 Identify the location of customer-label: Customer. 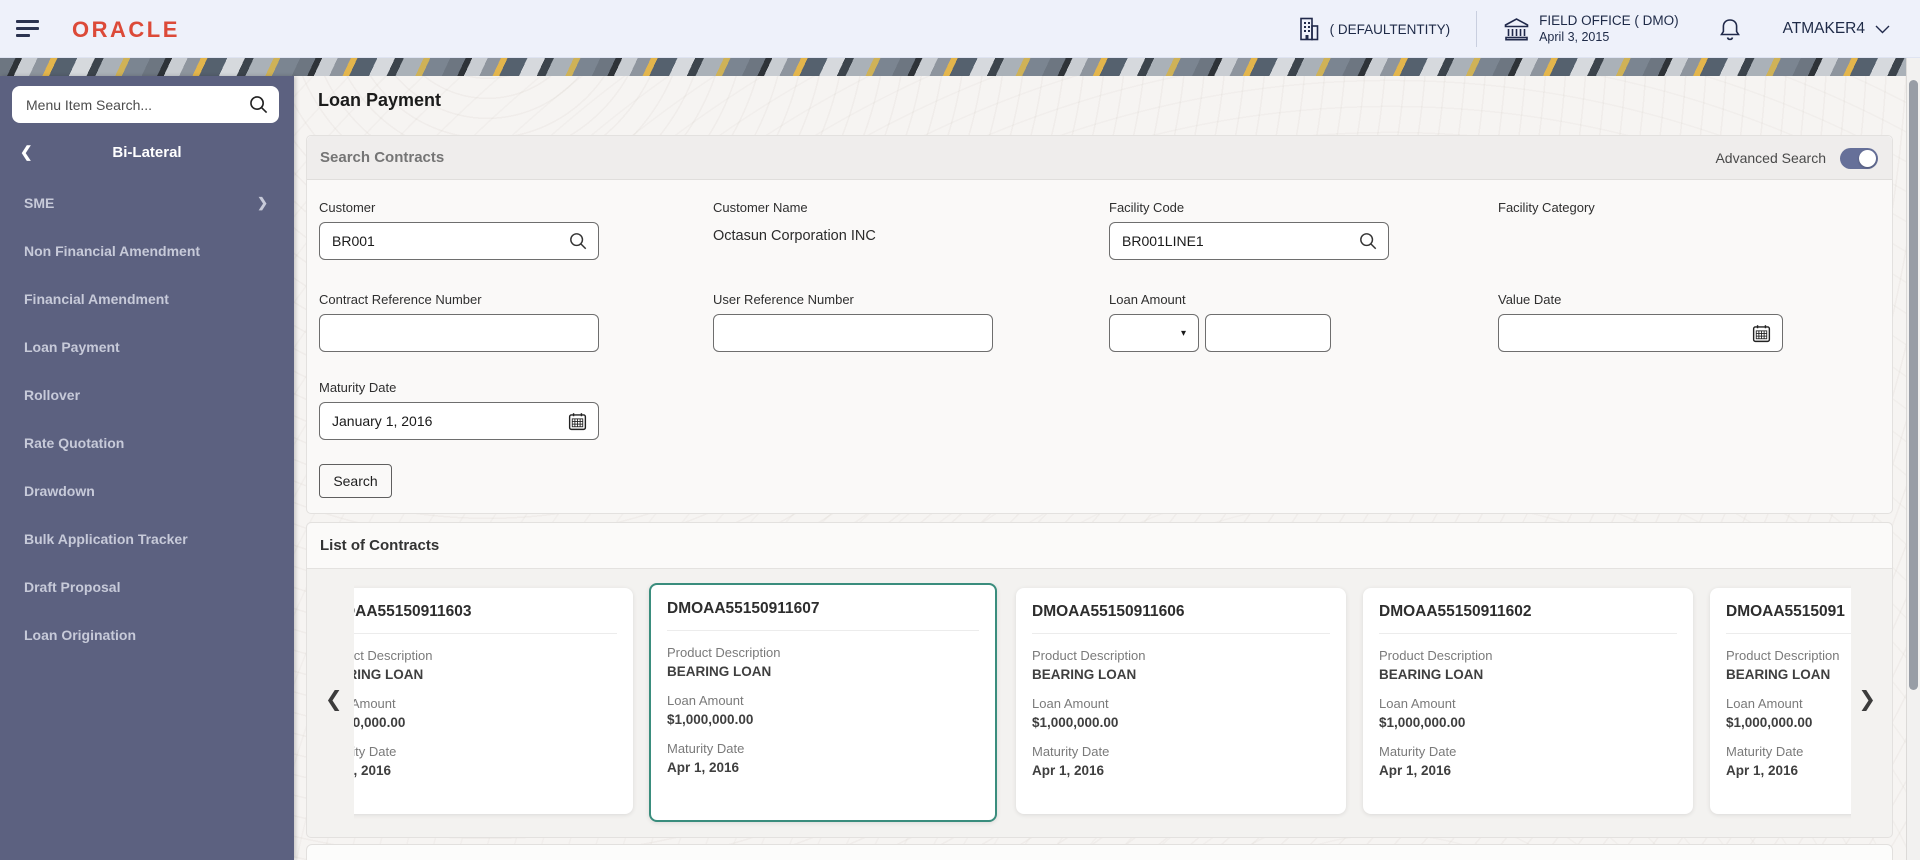
(347, 207).